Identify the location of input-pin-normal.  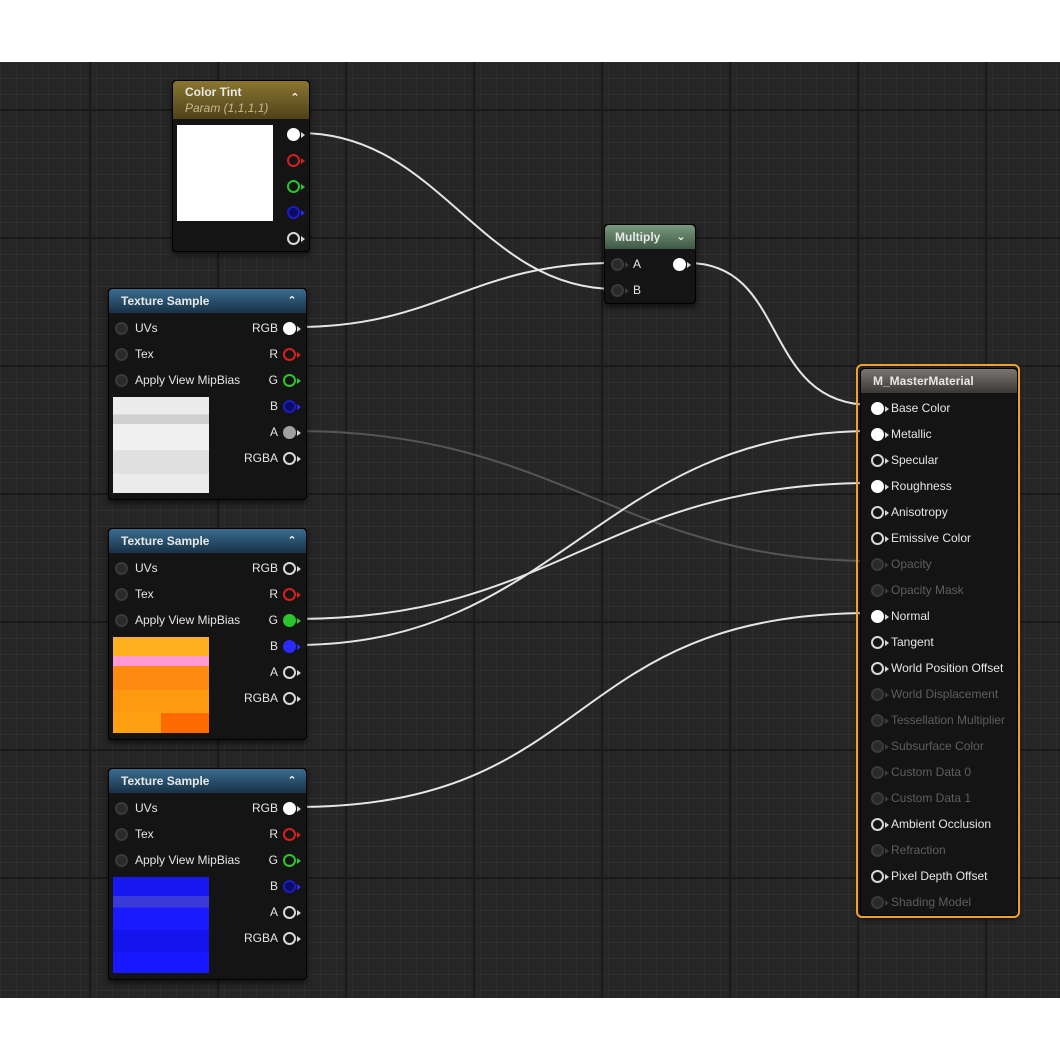
(877, 616).